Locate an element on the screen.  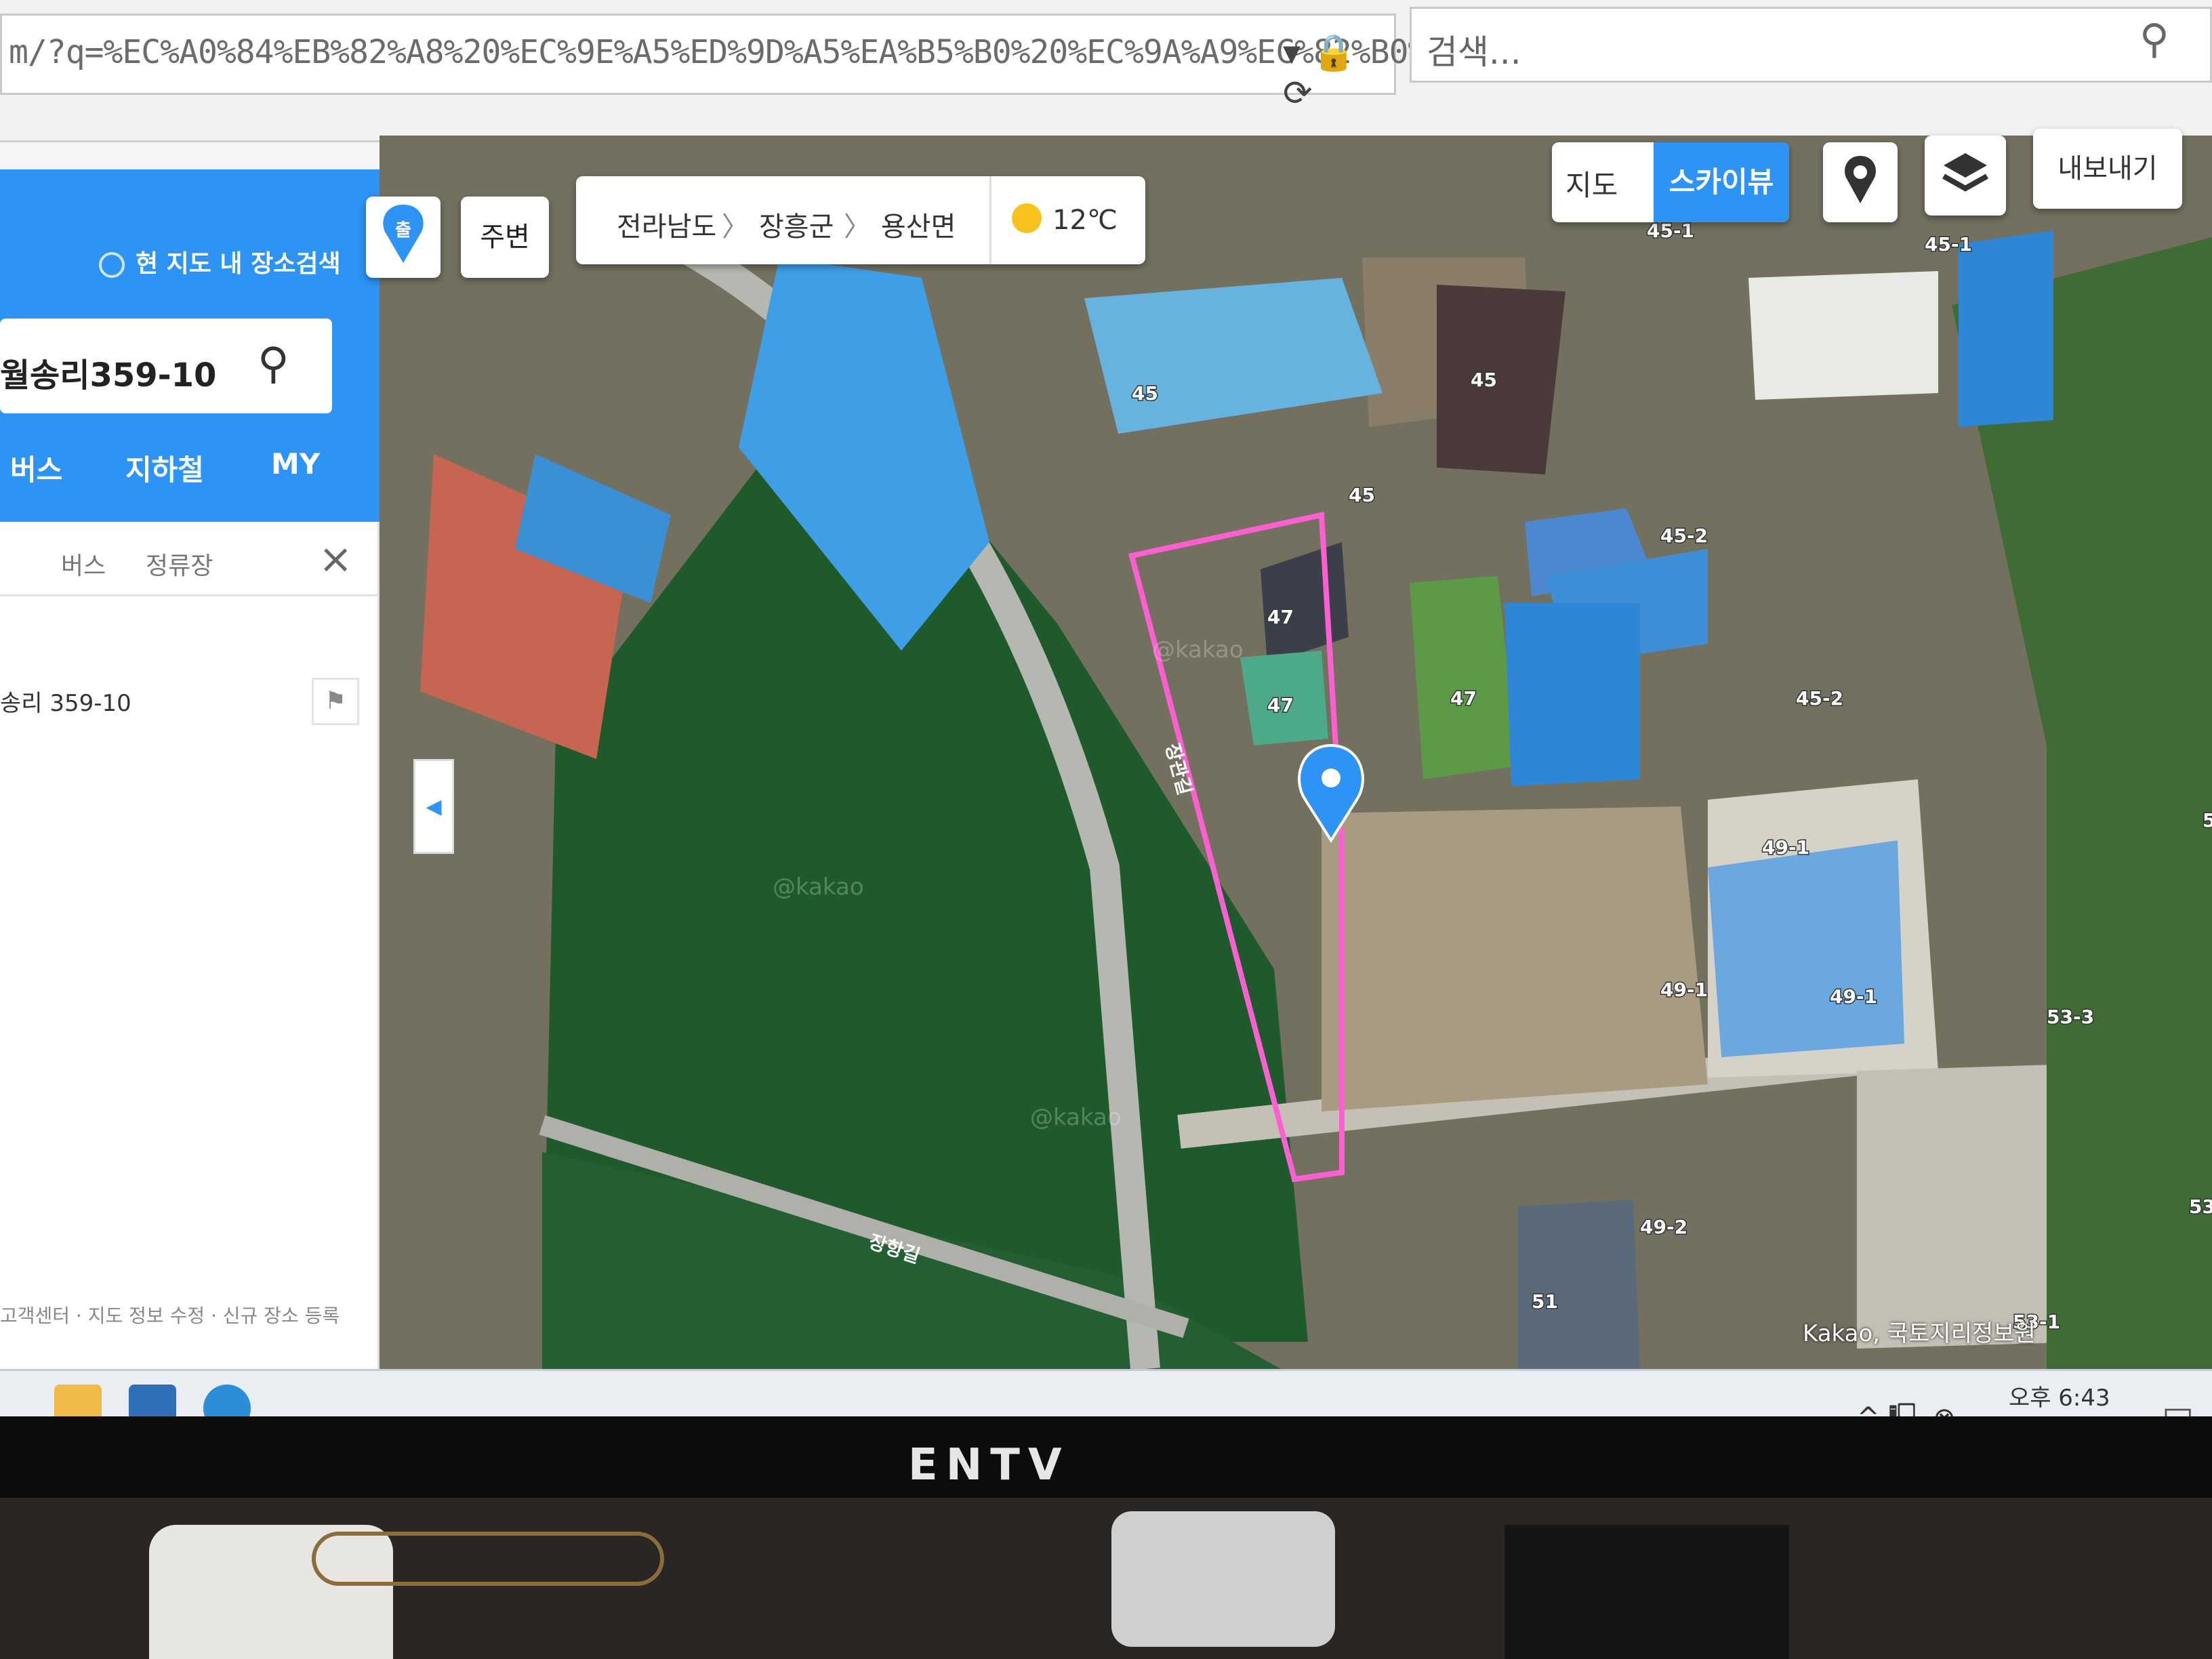
blue-roof-45-2c is located at coordinates (1572, 694).